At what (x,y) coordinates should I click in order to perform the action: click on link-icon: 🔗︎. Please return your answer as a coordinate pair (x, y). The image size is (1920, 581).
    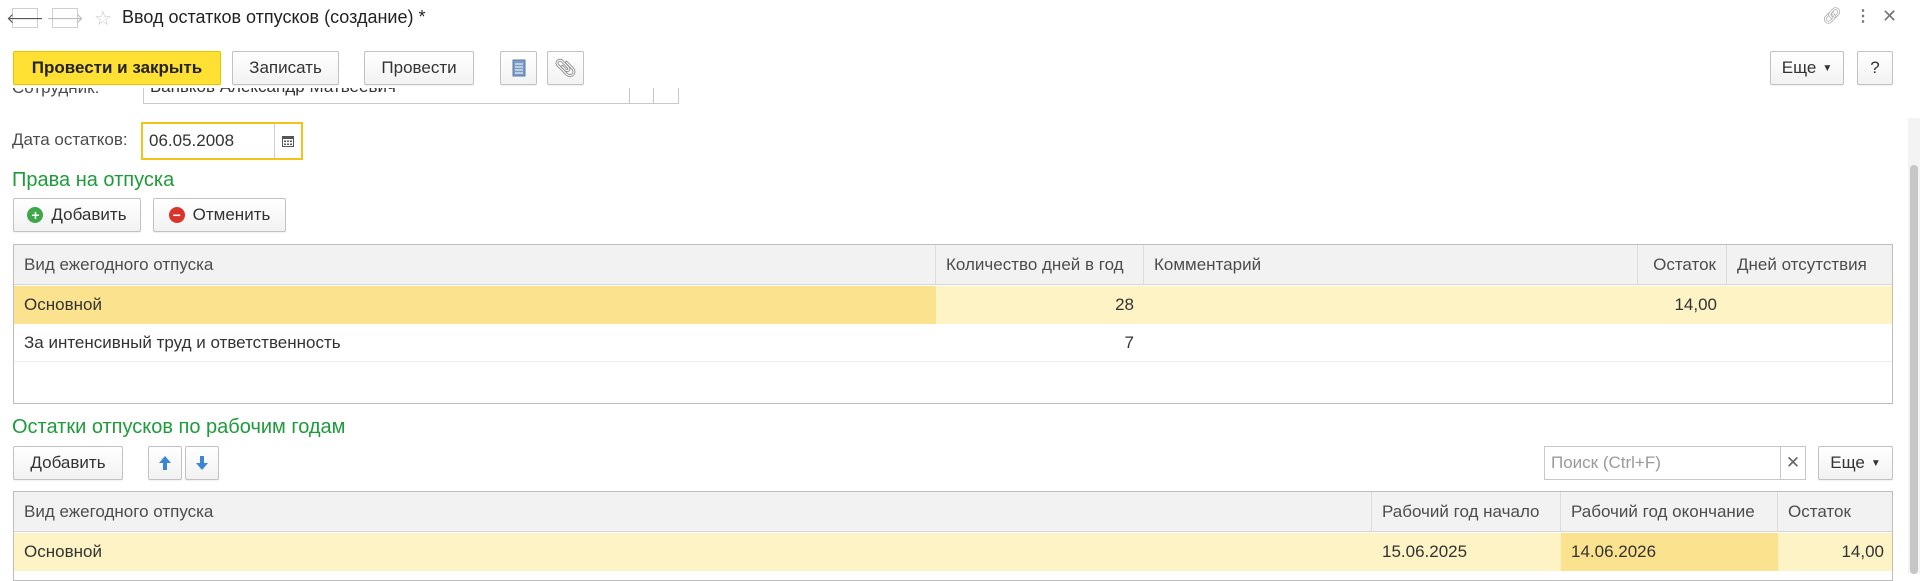
    Looking at the image, I should click on (1832, 16).